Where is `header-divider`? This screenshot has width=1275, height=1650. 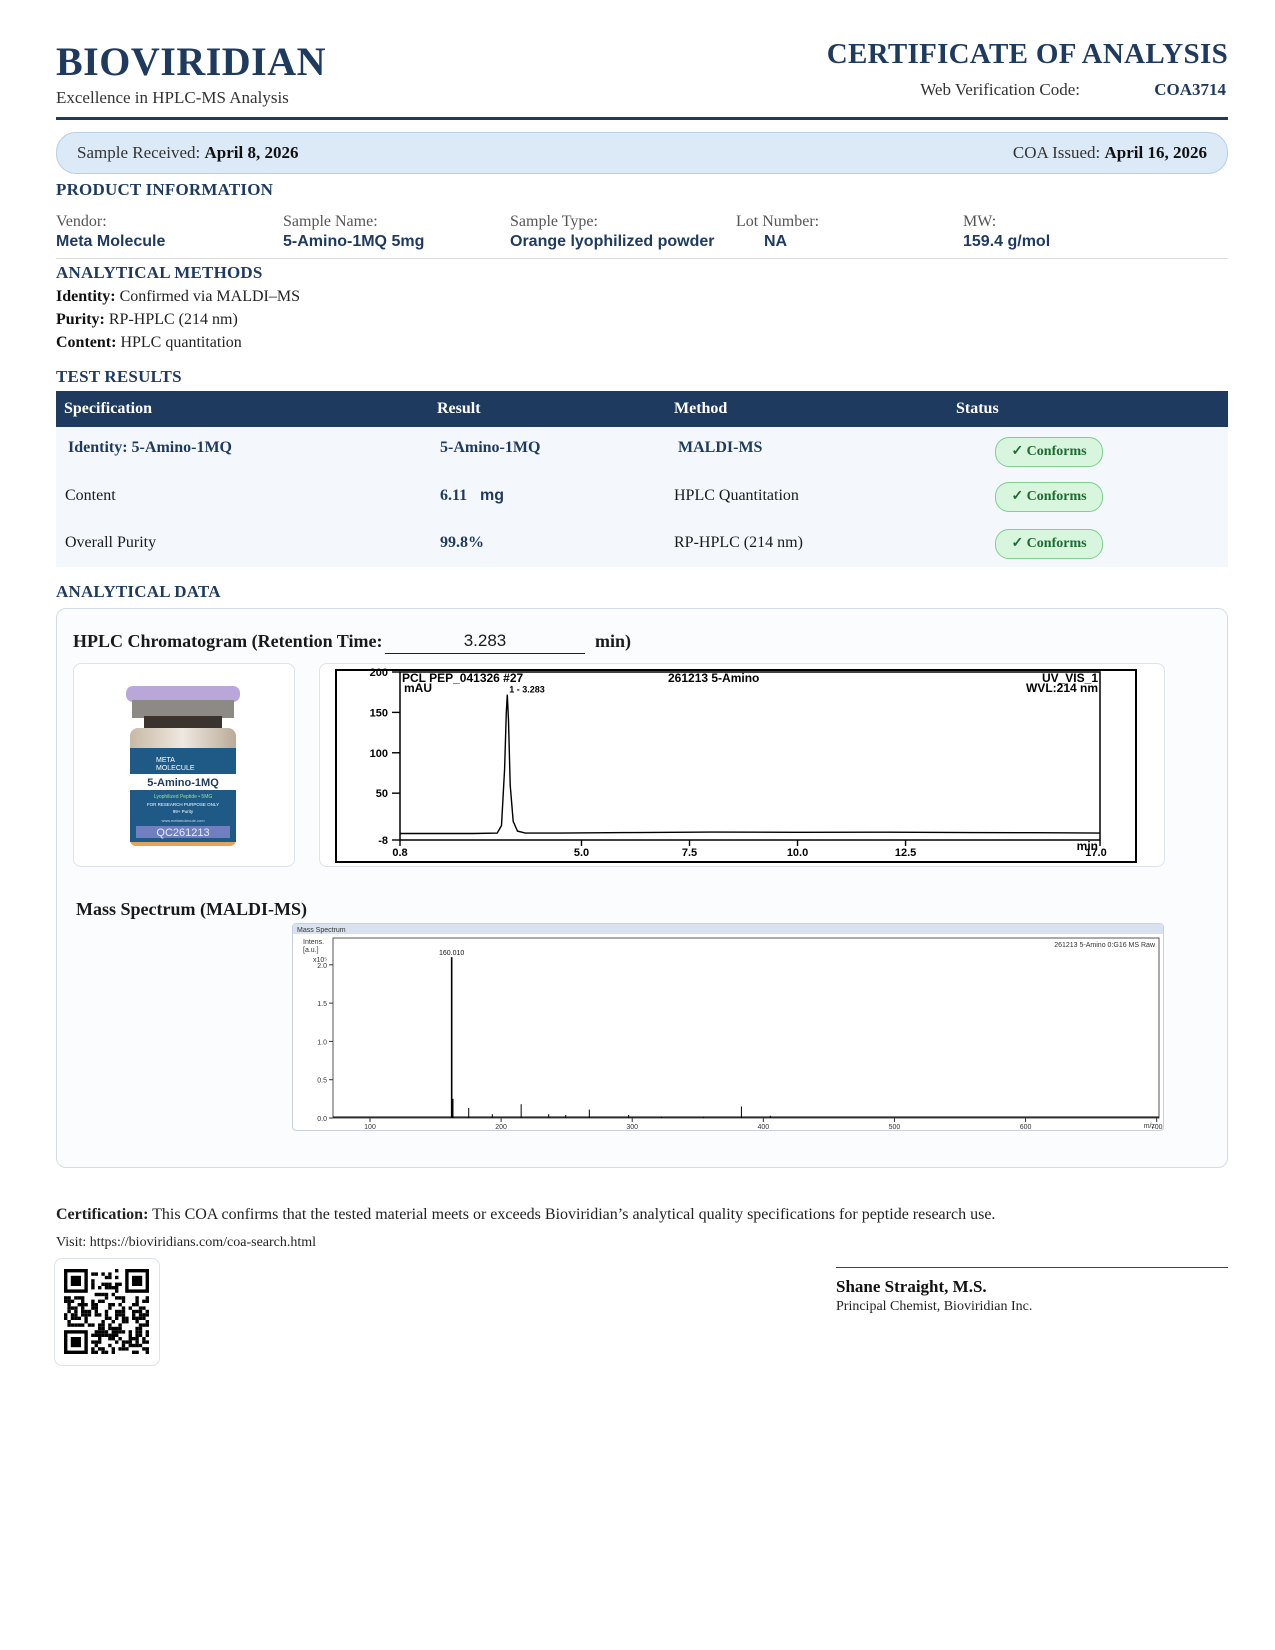 header-divider is located at coordinates (642, 118).